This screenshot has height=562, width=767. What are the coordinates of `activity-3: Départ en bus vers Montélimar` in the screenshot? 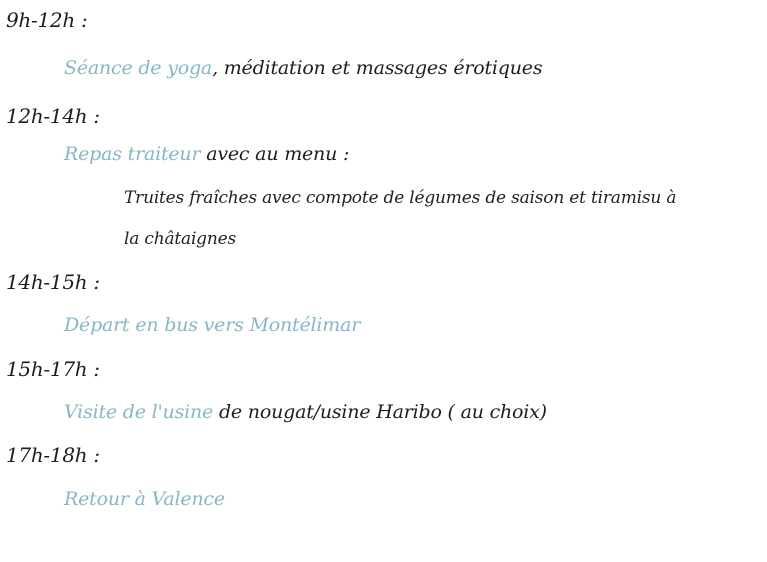 It's located at (212, 325).